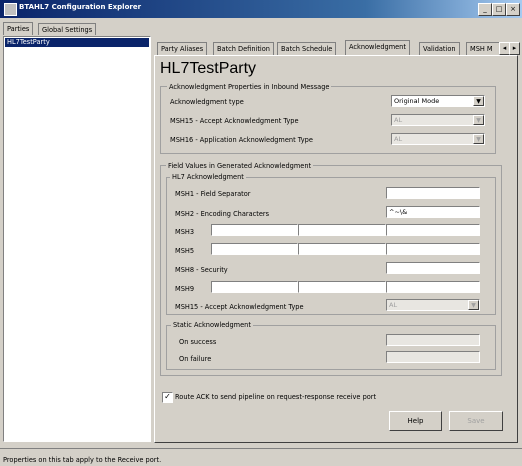  I want to click on msh8-label: MSH8 - Security, so click(201, 270).